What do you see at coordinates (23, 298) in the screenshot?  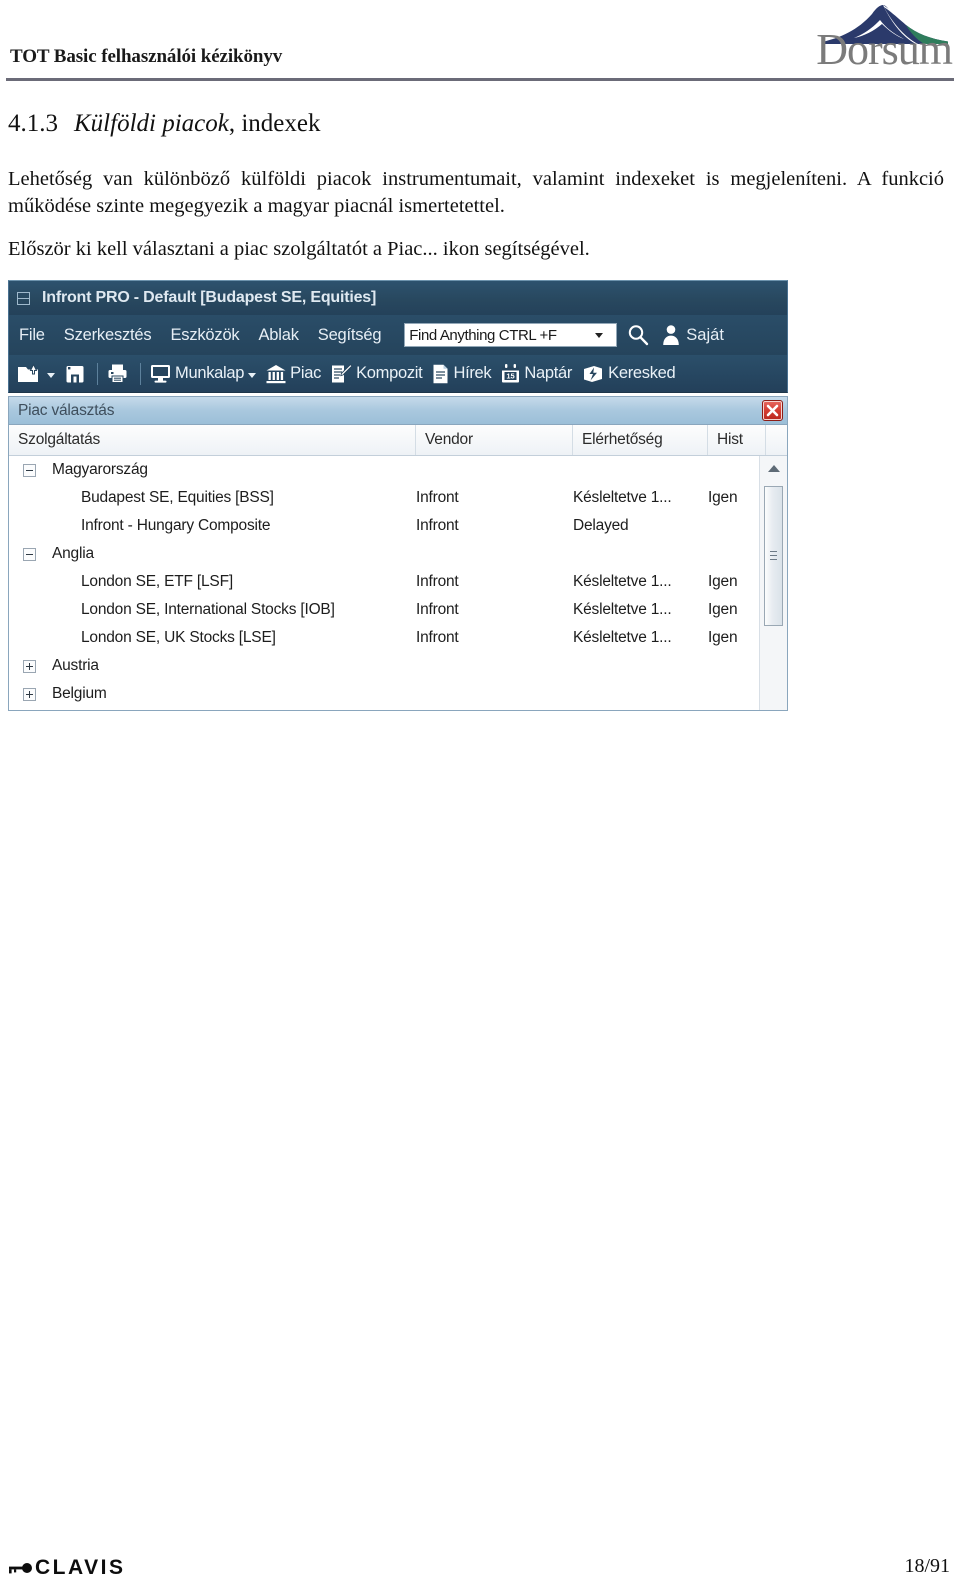 I see `window-menu-icon` at bounding box center [23, 298].